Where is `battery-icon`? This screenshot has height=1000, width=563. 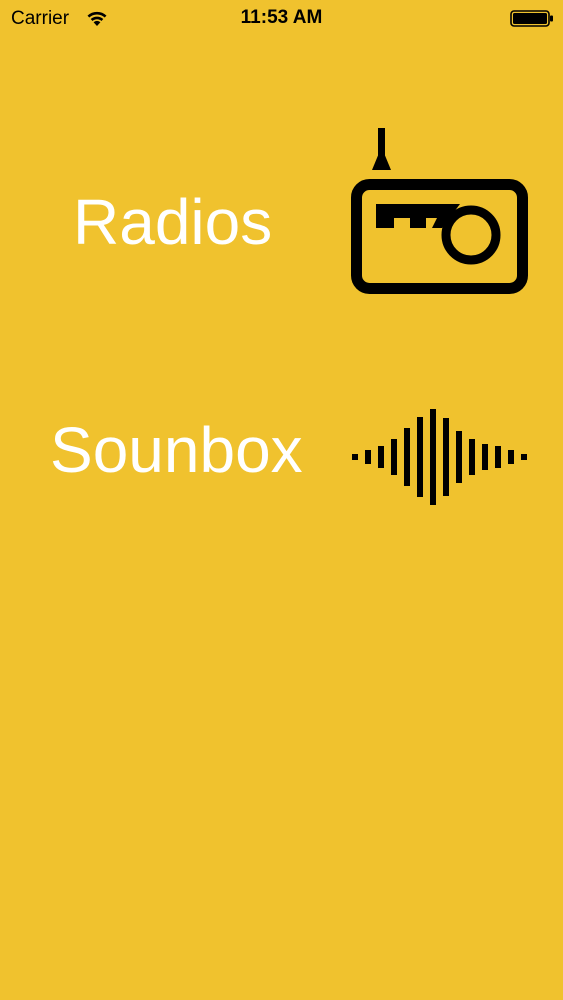 battery-icon is located at coordinates (531, 18).